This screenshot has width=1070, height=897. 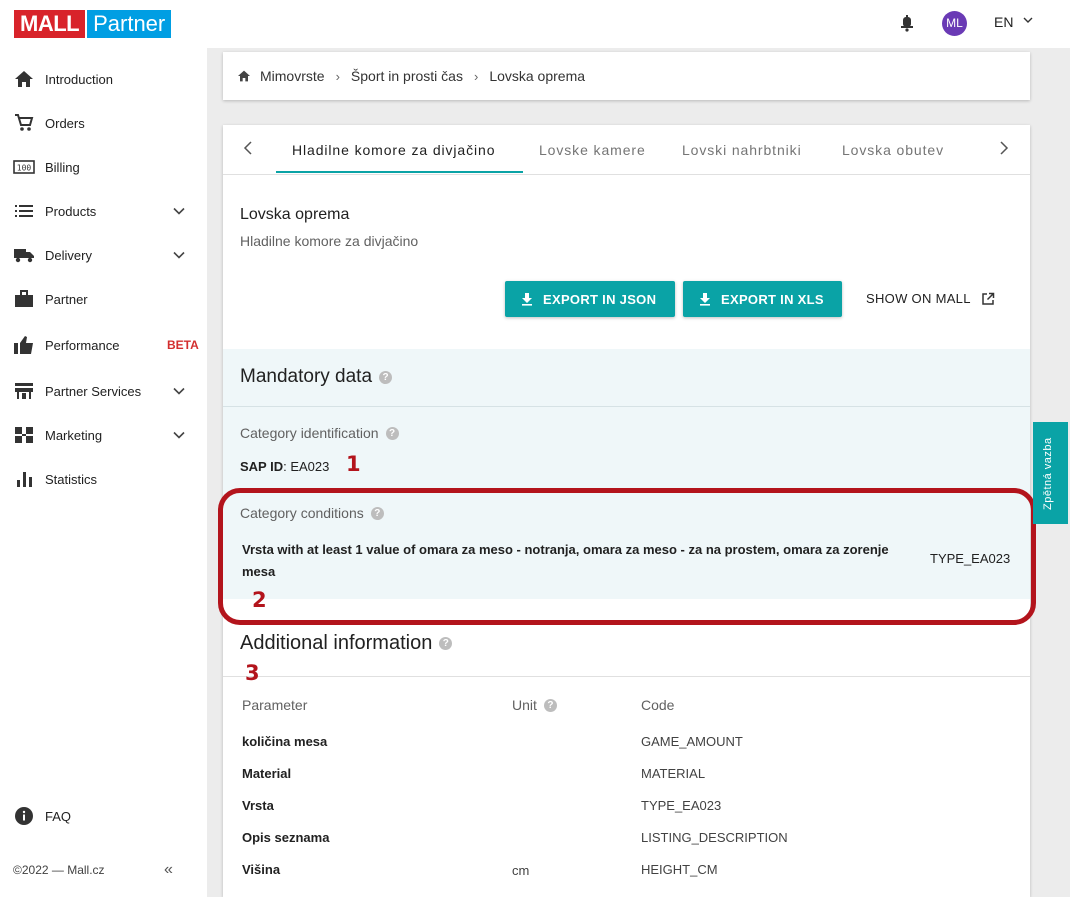 I want to click on notification-bell-icon, so click(x=907, y=23).